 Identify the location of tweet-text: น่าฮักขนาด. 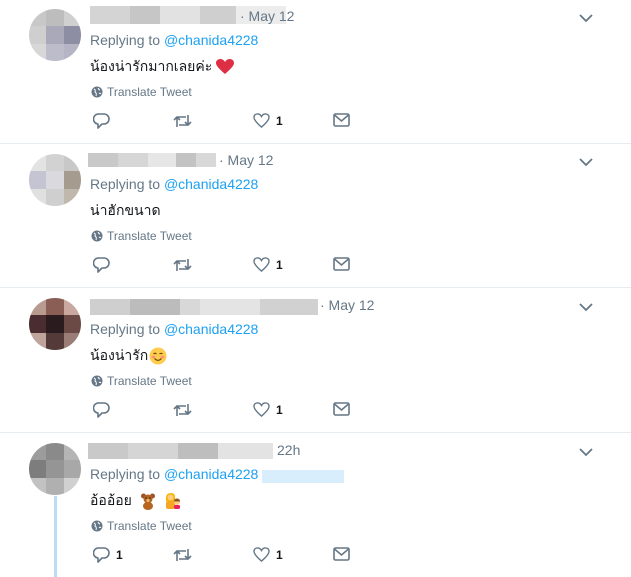
(125, 211).